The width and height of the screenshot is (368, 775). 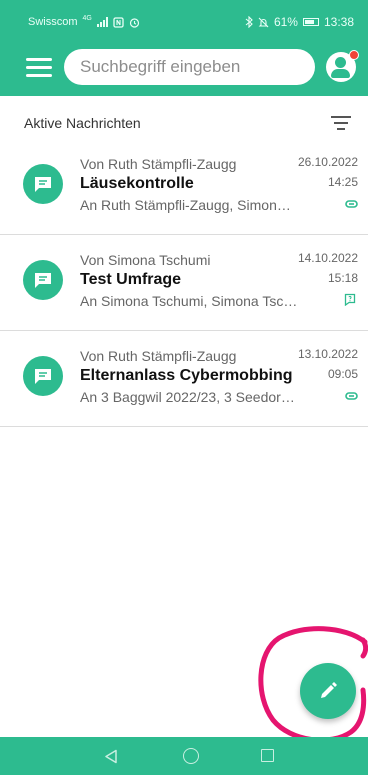 I want to click on mute-icon, so click(x=263, y=22).